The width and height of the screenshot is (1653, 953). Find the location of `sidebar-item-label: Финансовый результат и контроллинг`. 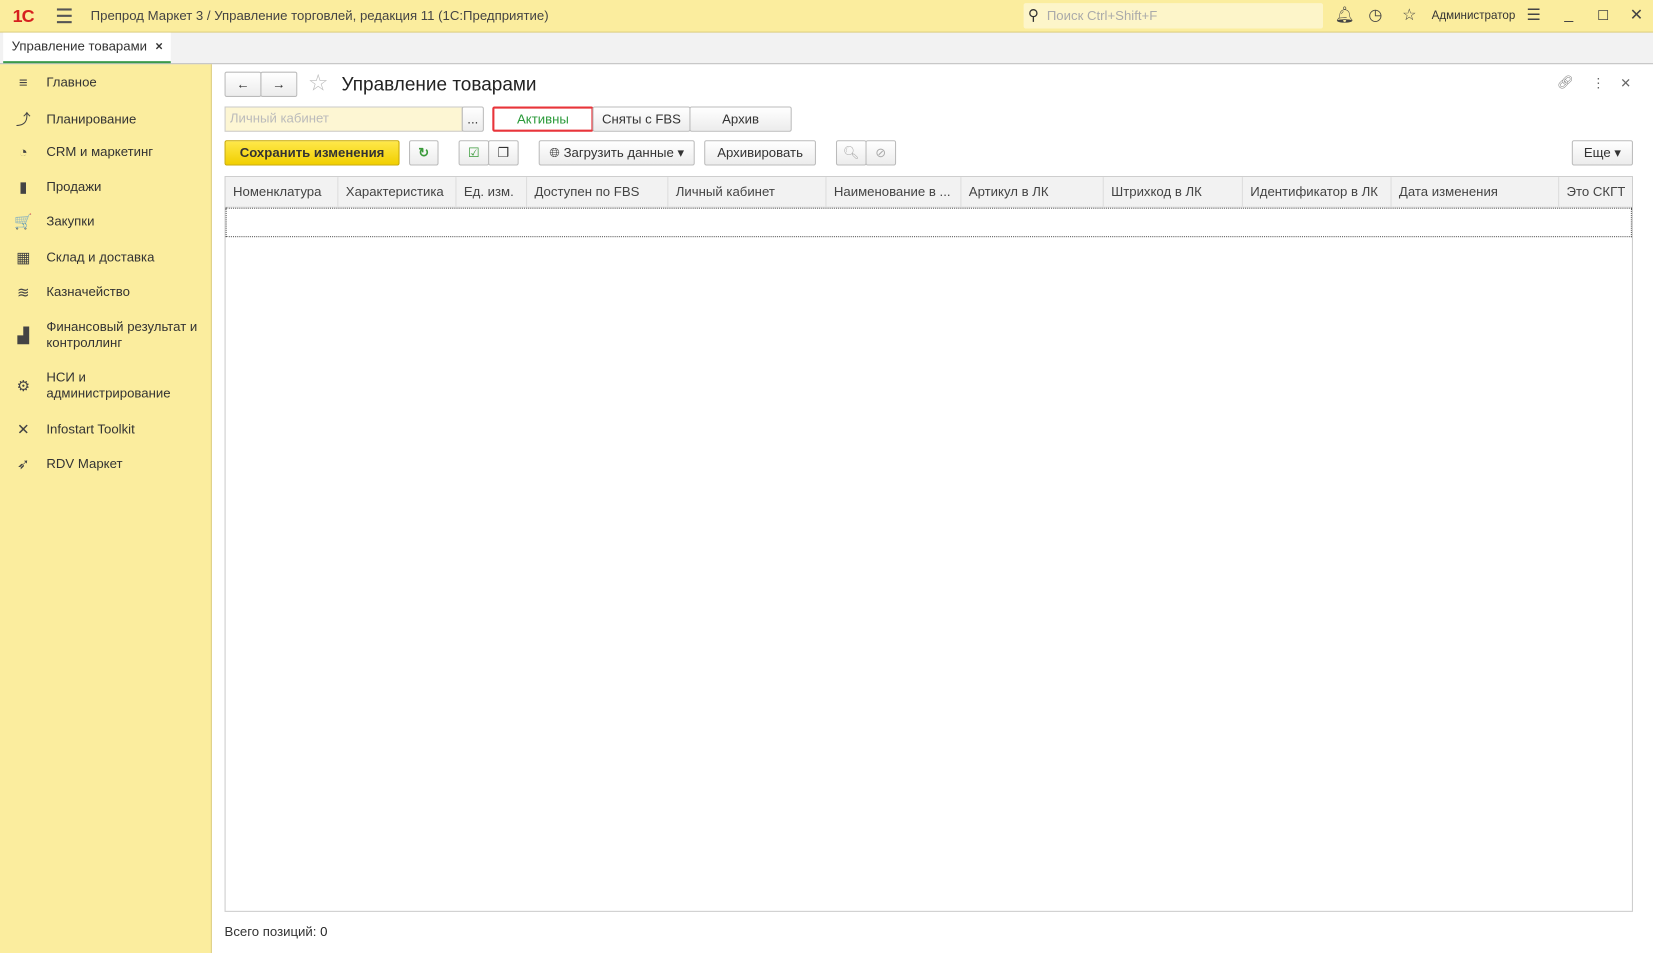

sidebar-item-label: Финансовый результат и контроллинг is located at coordinates (122, 334).